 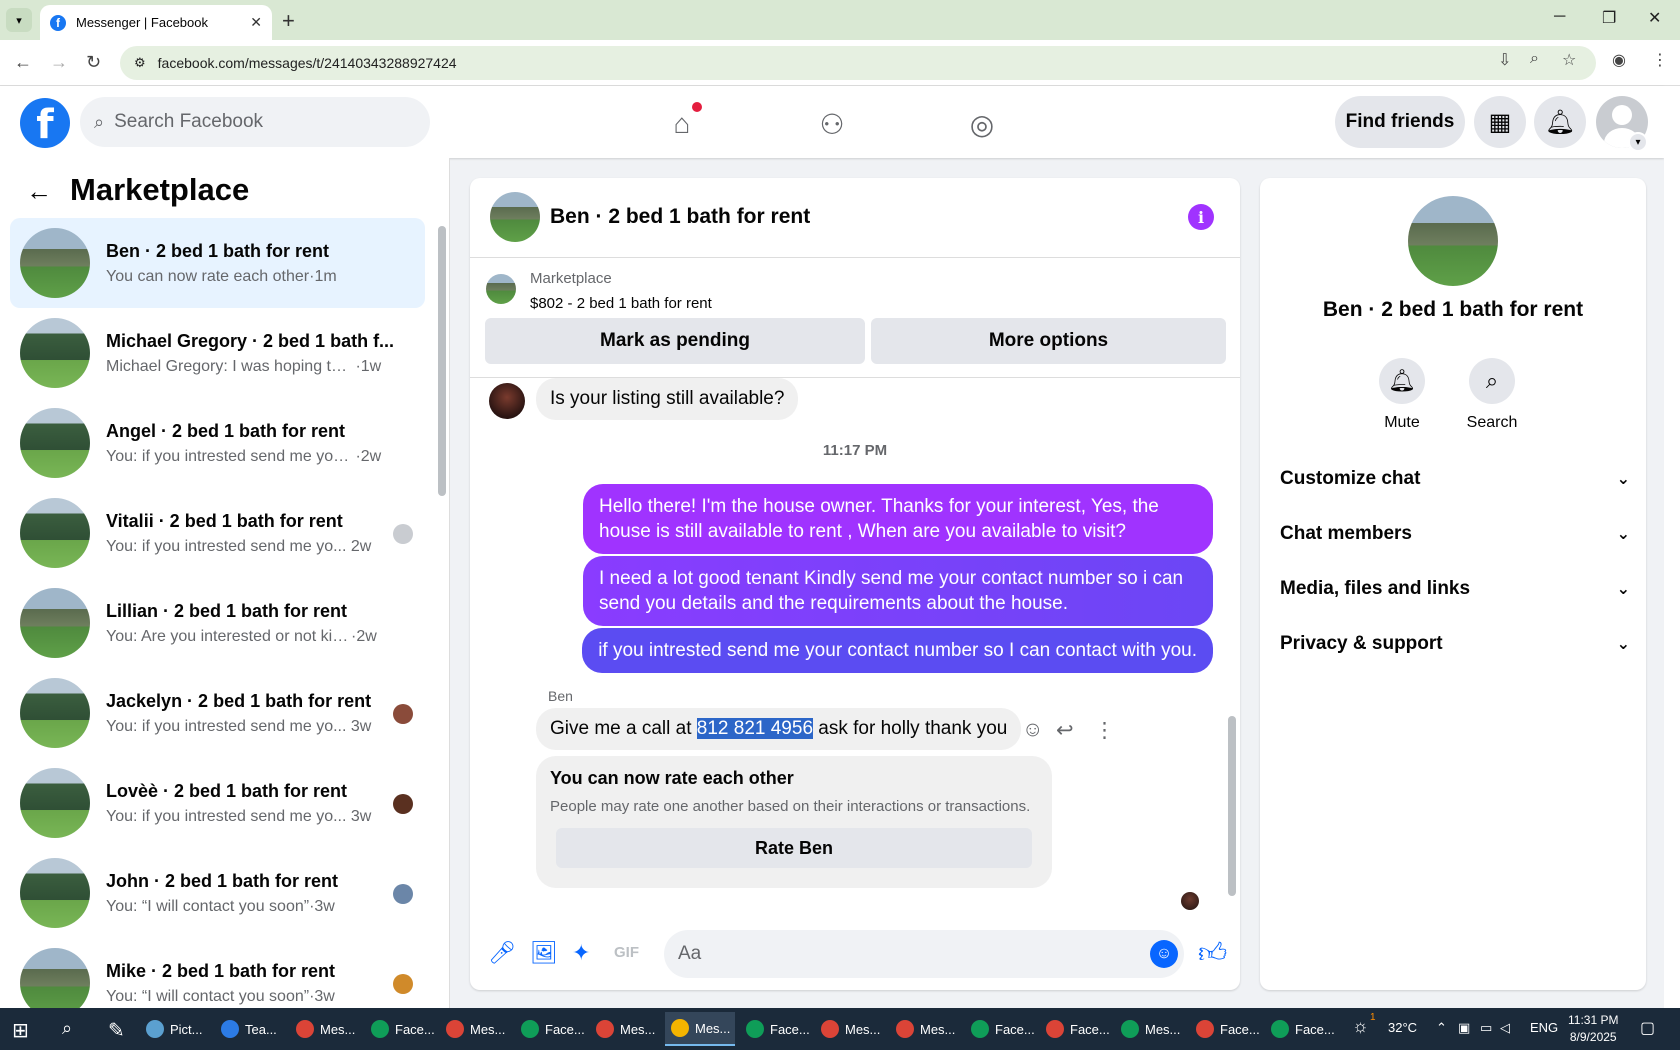 I want to click on chat-title: Ben · 2 bed 1 bath for rent, so click(x=680, y=217).